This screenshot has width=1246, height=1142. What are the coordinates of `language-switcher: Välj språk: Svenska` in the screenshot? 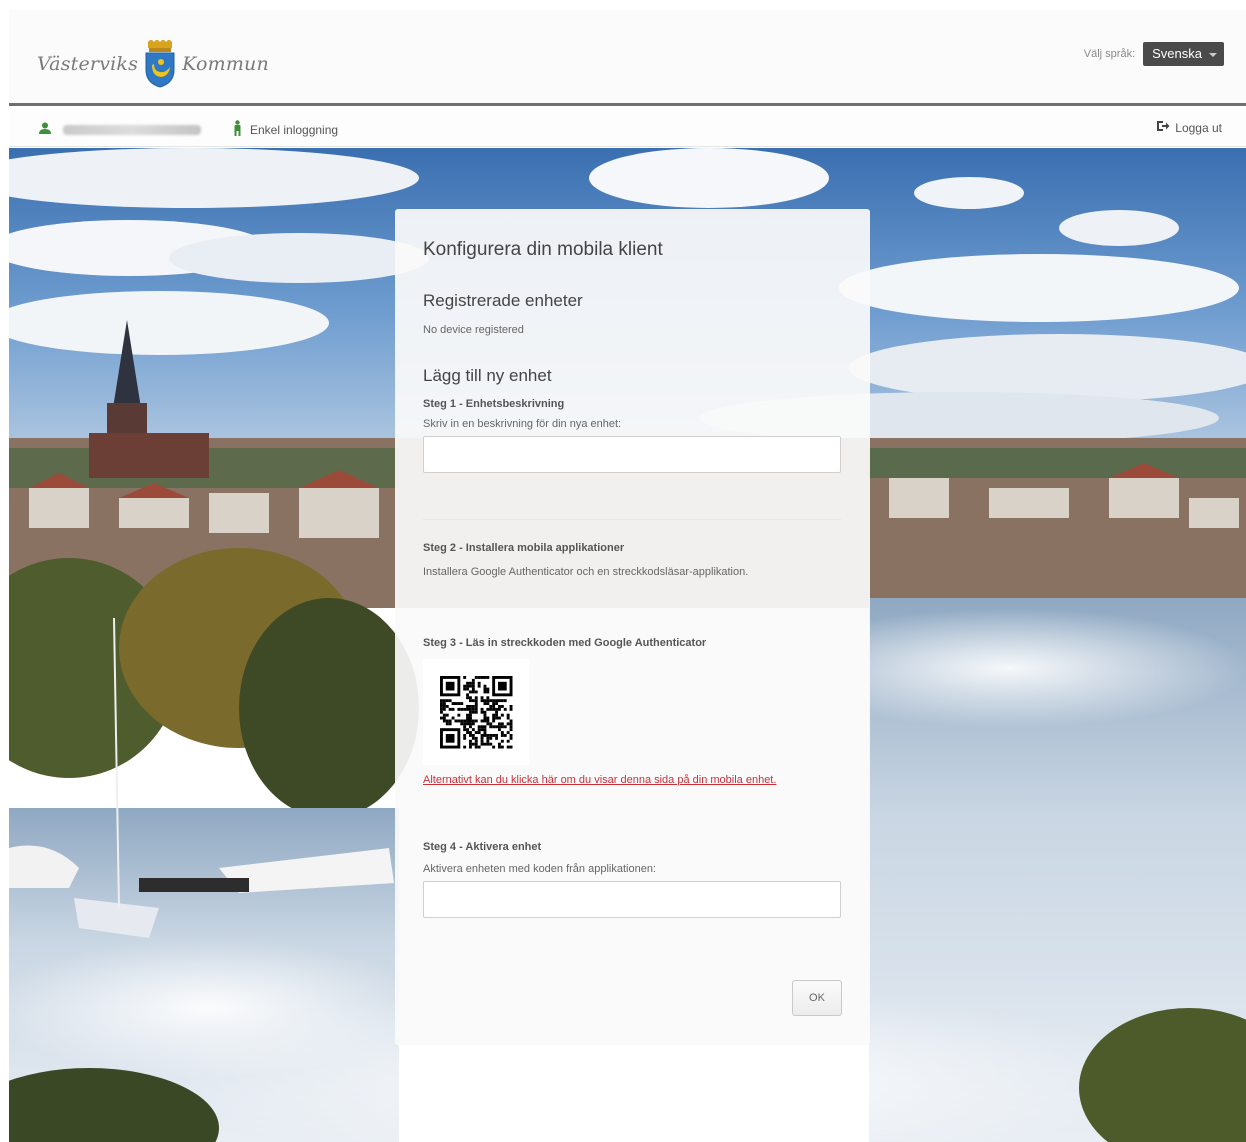 It's located at (1154, 54).